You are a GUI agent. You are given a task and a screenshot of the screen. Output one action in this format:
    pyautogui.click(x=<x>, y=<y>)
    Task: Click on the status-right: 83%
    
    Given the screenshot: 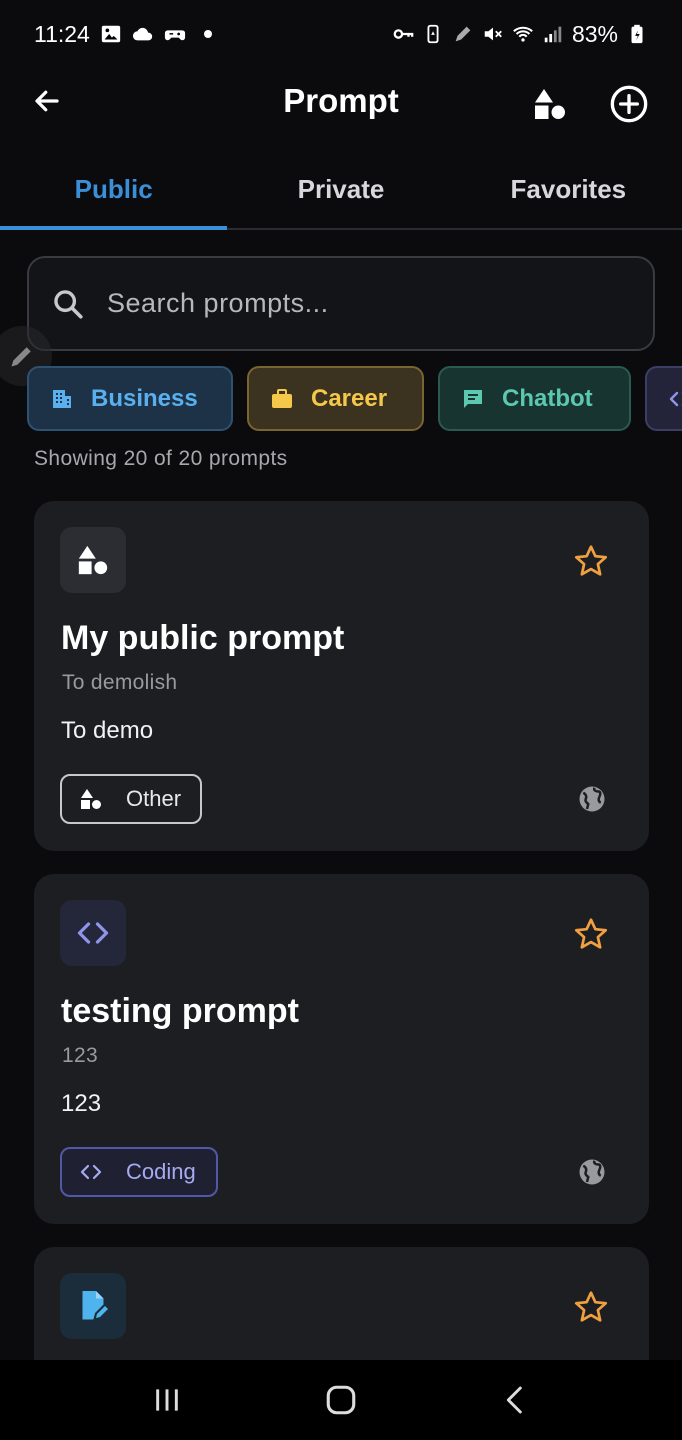 What is the action you would take?
    pyautogui.click(x=520, y=34)
    